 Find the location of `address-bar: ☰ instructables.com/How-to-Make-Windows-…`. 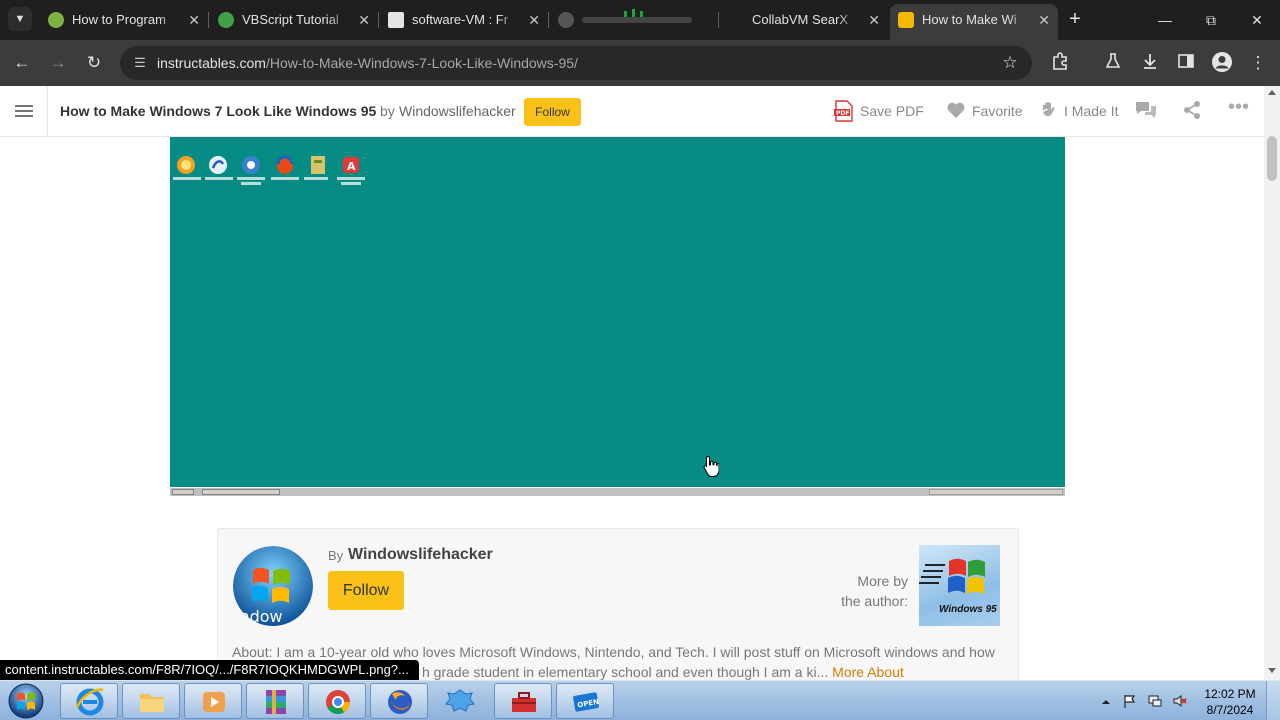

address-bar: ☰ instructables.com/How-to-Make-Windows-… is located at coordinates (576, 63).